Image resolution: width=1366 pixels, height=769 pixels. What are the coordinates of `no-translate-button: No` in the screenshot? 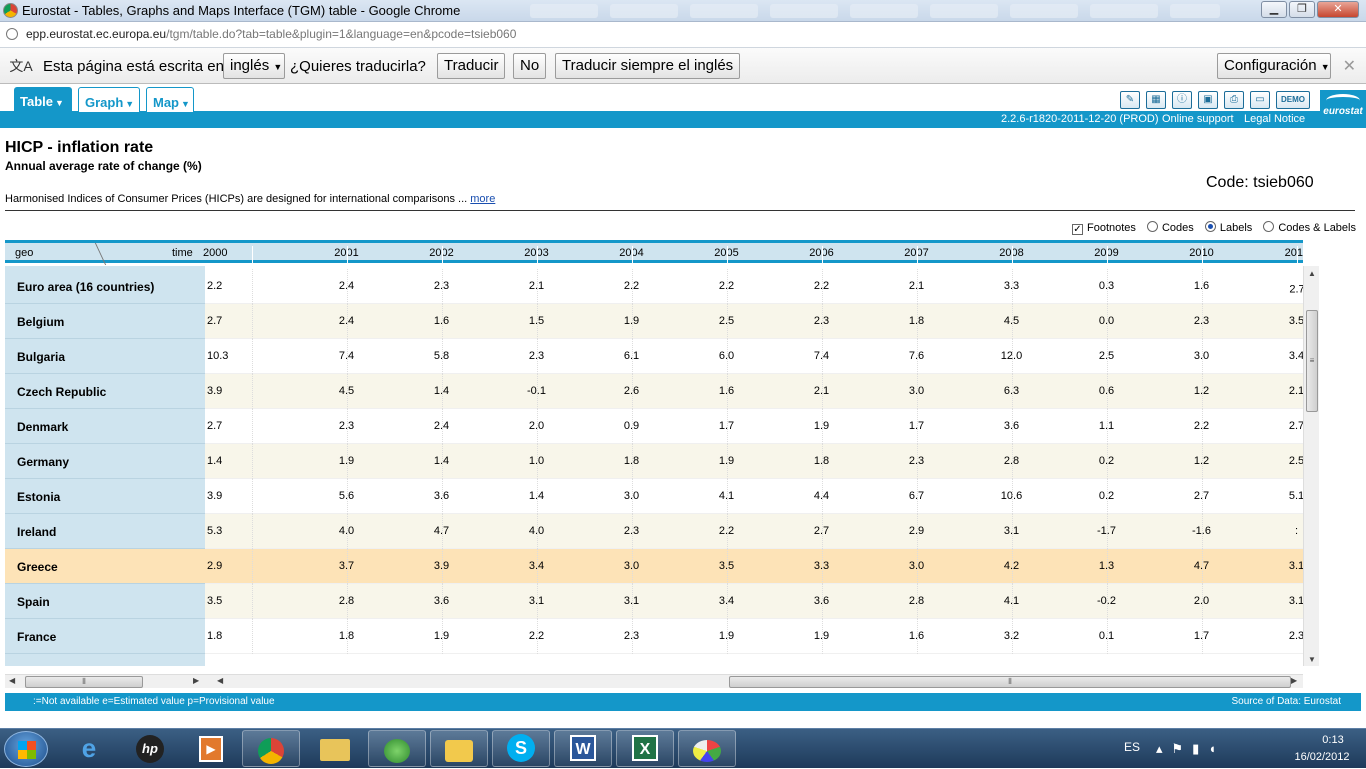 It's located at (530, 66).